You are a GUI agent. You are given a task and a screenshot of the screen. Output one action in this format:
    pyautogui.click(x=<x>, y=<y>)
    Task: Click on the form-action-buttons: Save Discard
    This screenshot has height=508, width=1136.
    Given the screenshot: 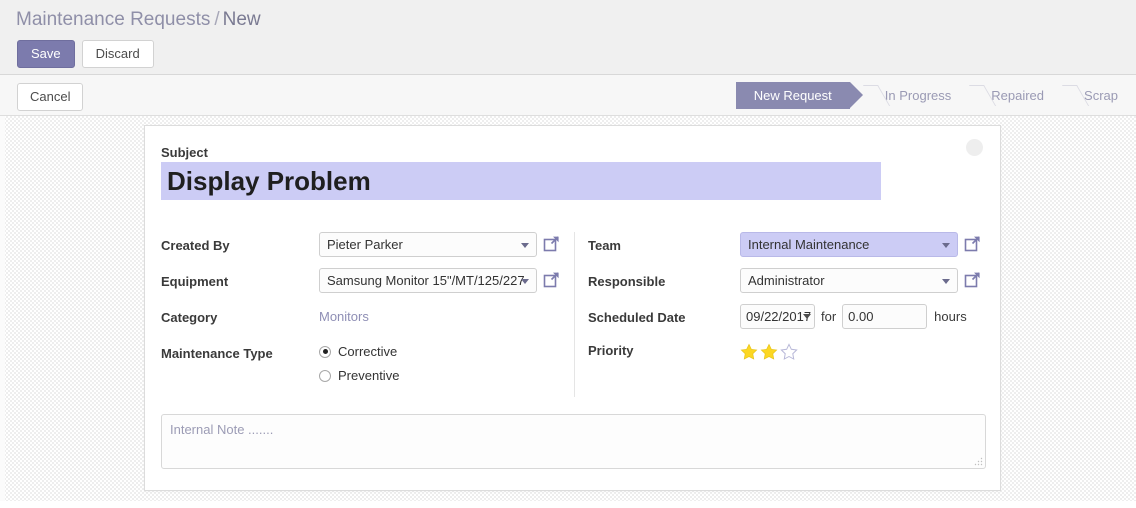 What is the action you would take?
    pyautogui.click(x=85, y=54)
    